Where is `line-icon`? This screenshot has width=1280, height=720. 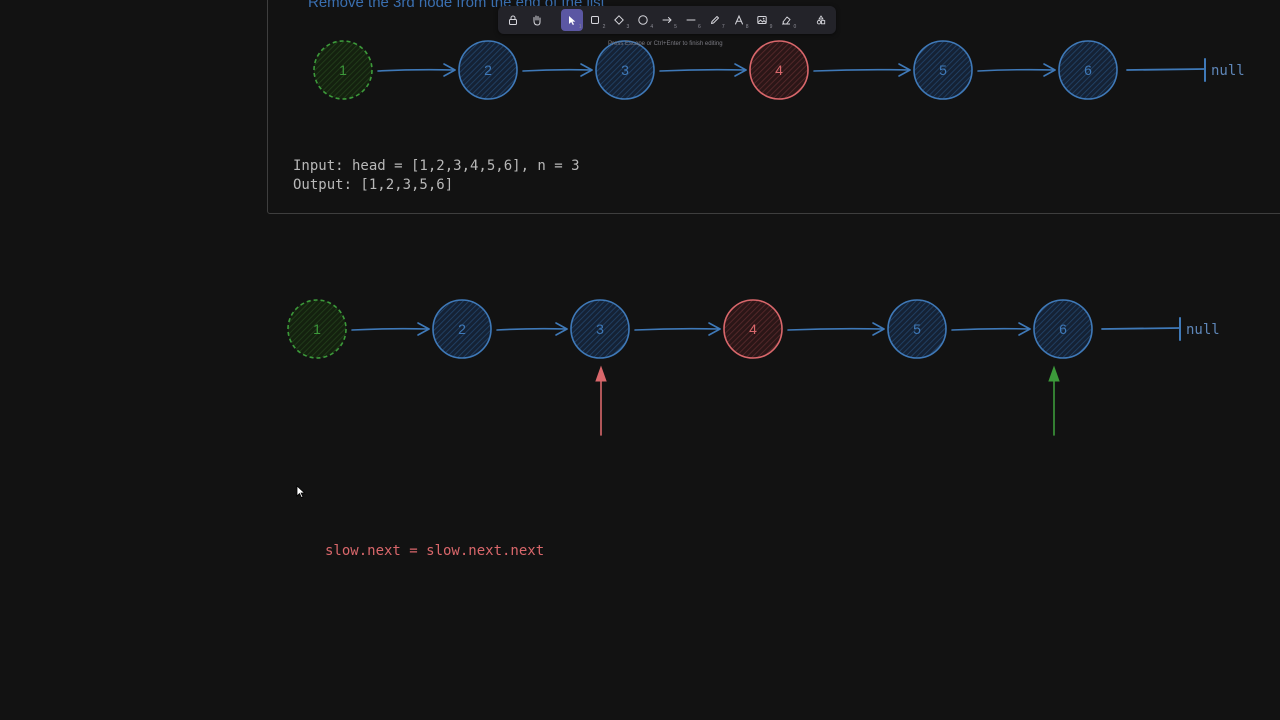 line-icon is located at coordinates (691, 20).